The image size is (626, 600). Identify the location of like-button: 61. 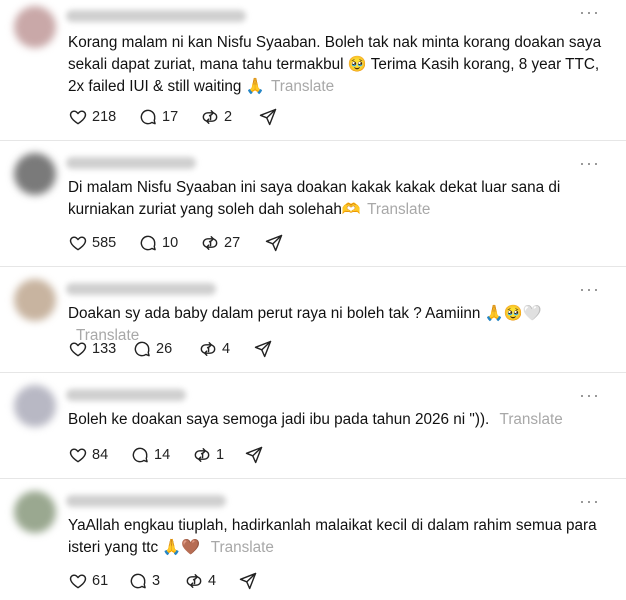
(98, 581).